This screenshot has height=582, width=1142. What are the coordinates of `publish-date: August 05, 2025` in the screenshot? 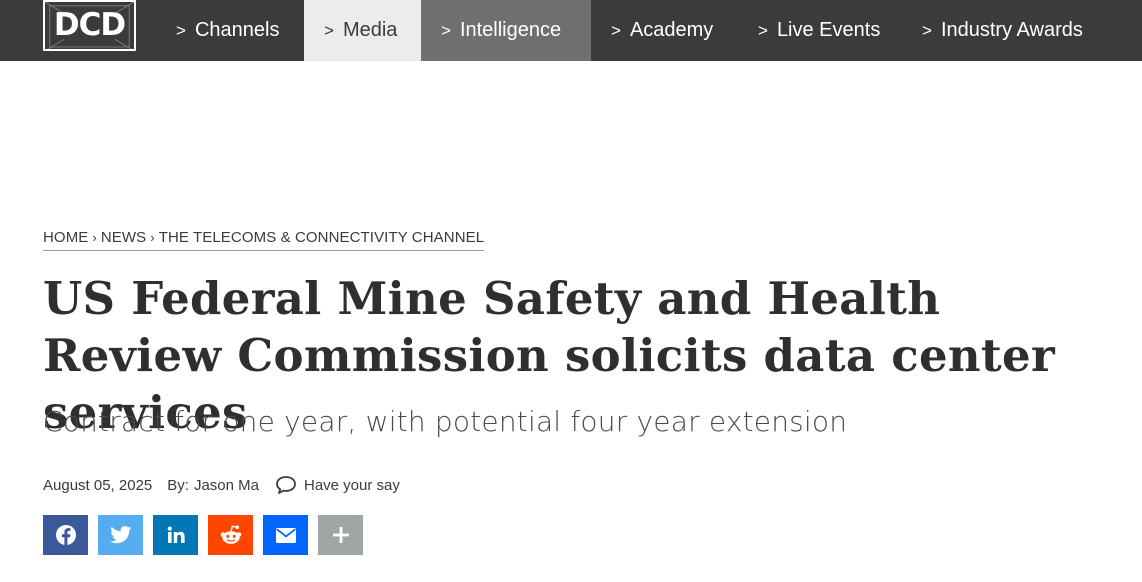 It's located at (98, 485).